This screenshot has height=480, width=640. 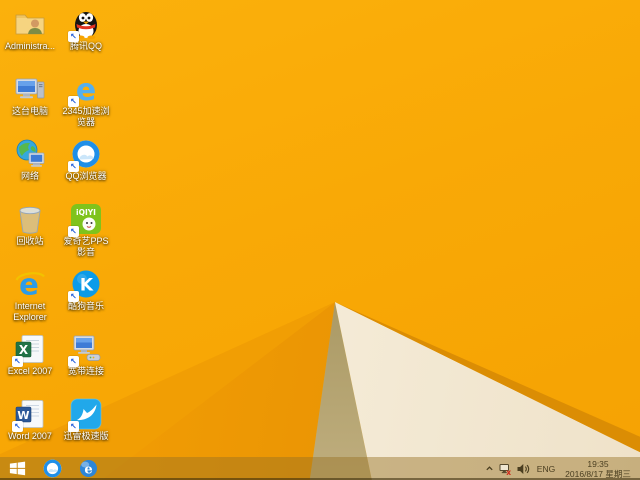 I want to click on computer-icon, so click(x=30, y=89).